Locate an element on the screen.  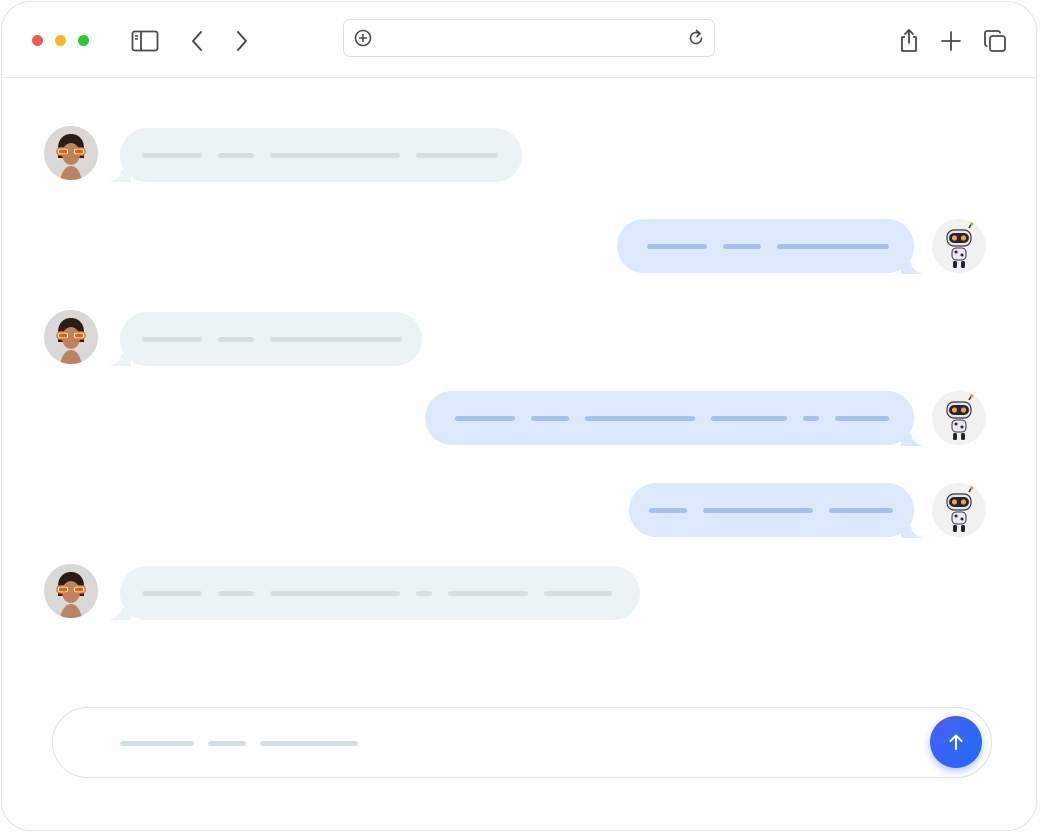
forward-icon is located at coordinates (242, 41).